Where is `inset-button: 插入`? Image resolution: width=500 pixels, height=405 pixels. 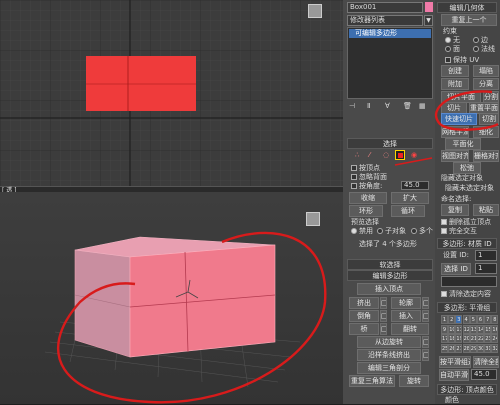
inset-button: 插入 is located at coordinates (406, 316).